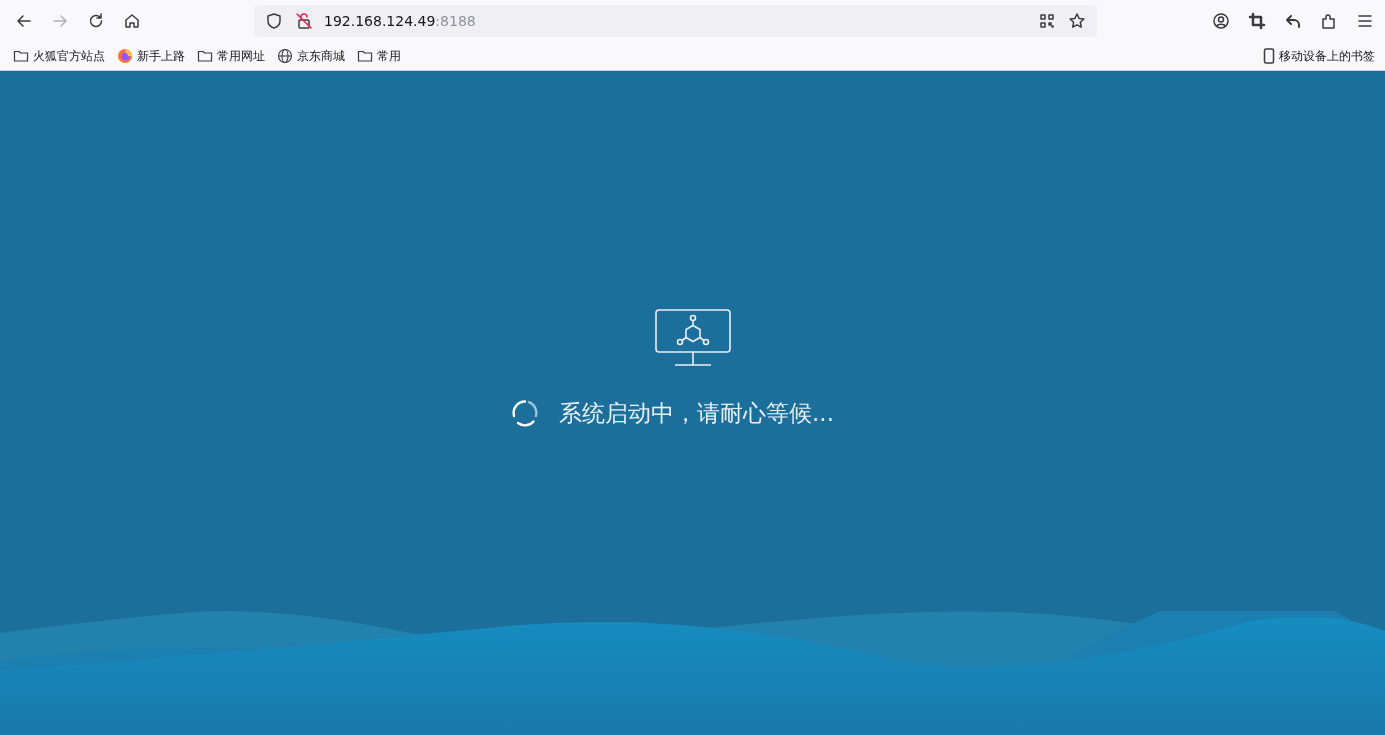  What do you see at coordinates (400, 21) in the screenshot?
I see `url-text: 192.168.124.49:8188` at bounding box center [400, 21].